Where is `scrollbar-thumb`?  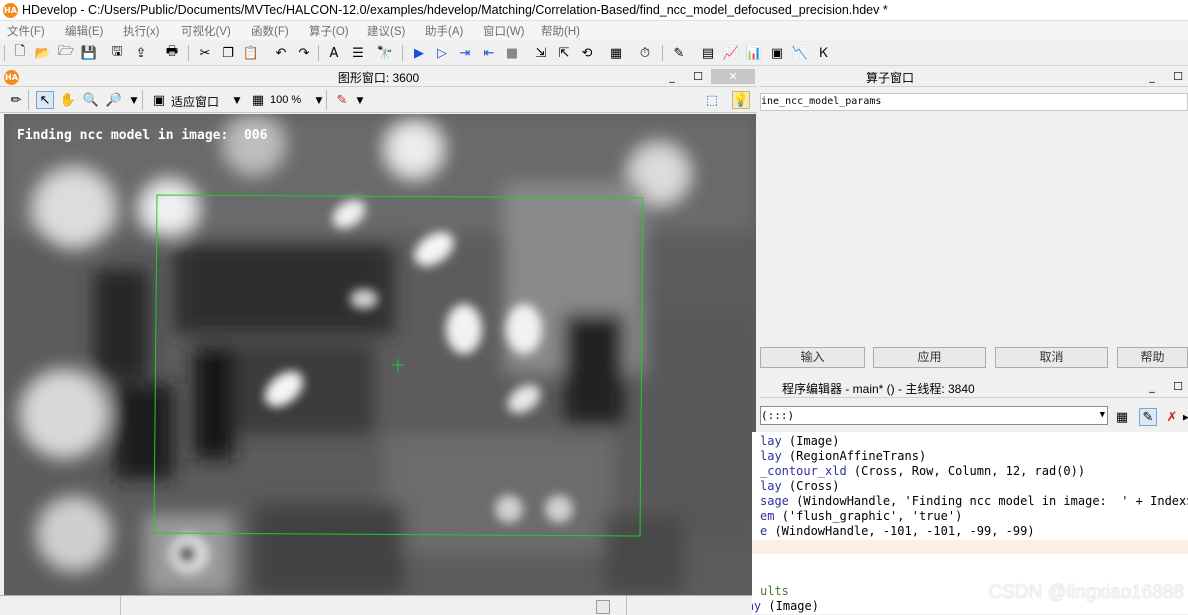 scrollbar-thumb is located at coordinates (603, 607).